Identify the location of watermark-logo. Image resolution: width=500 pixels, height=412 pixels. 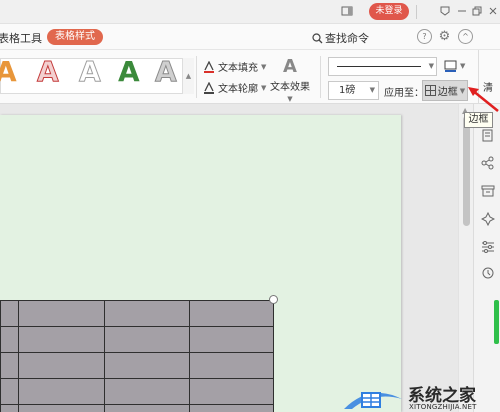
(373, 400).